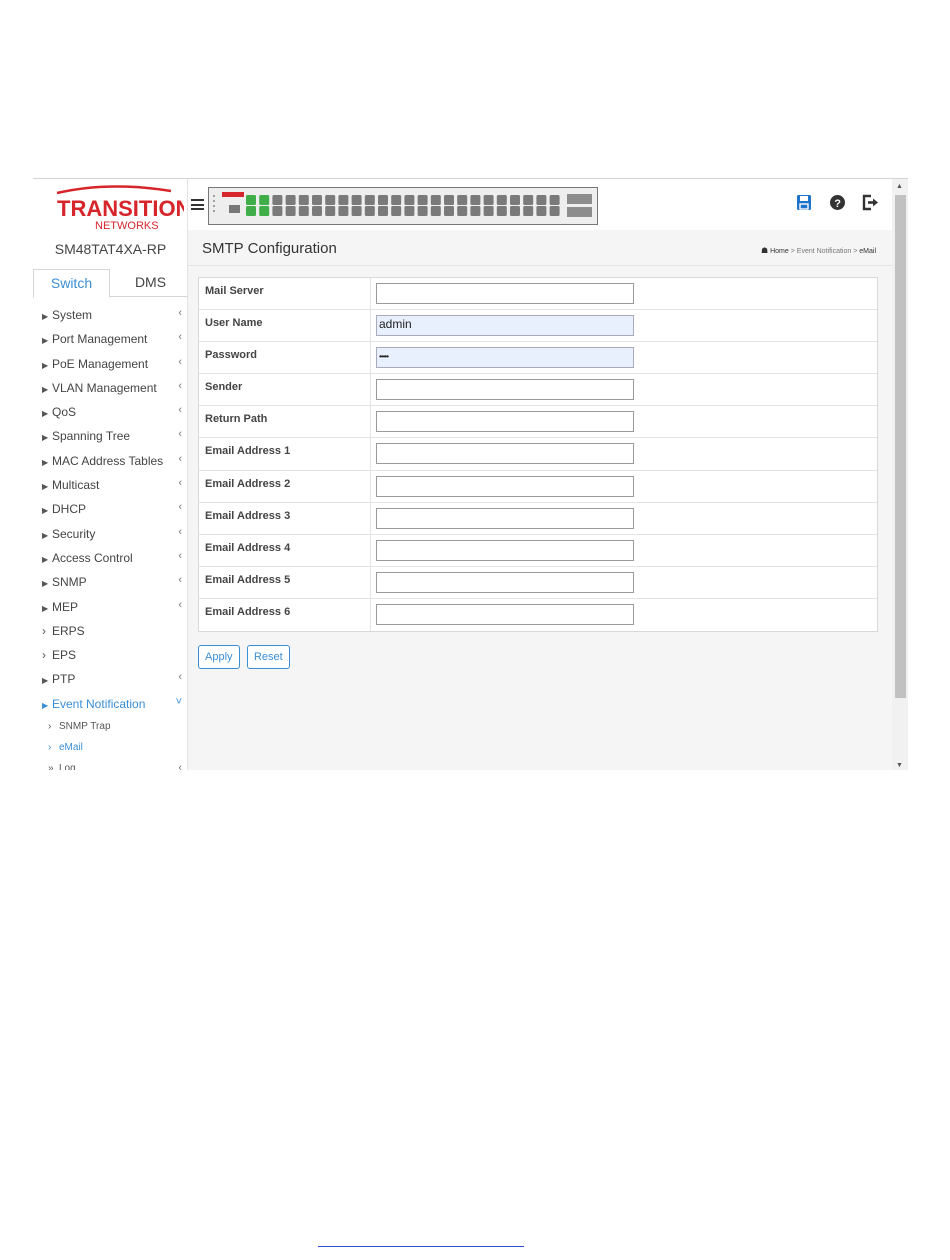  Describe the element at coordinates (92, 557) in the screenshot. I see `sidebar-item-label: Access Control` at that location.